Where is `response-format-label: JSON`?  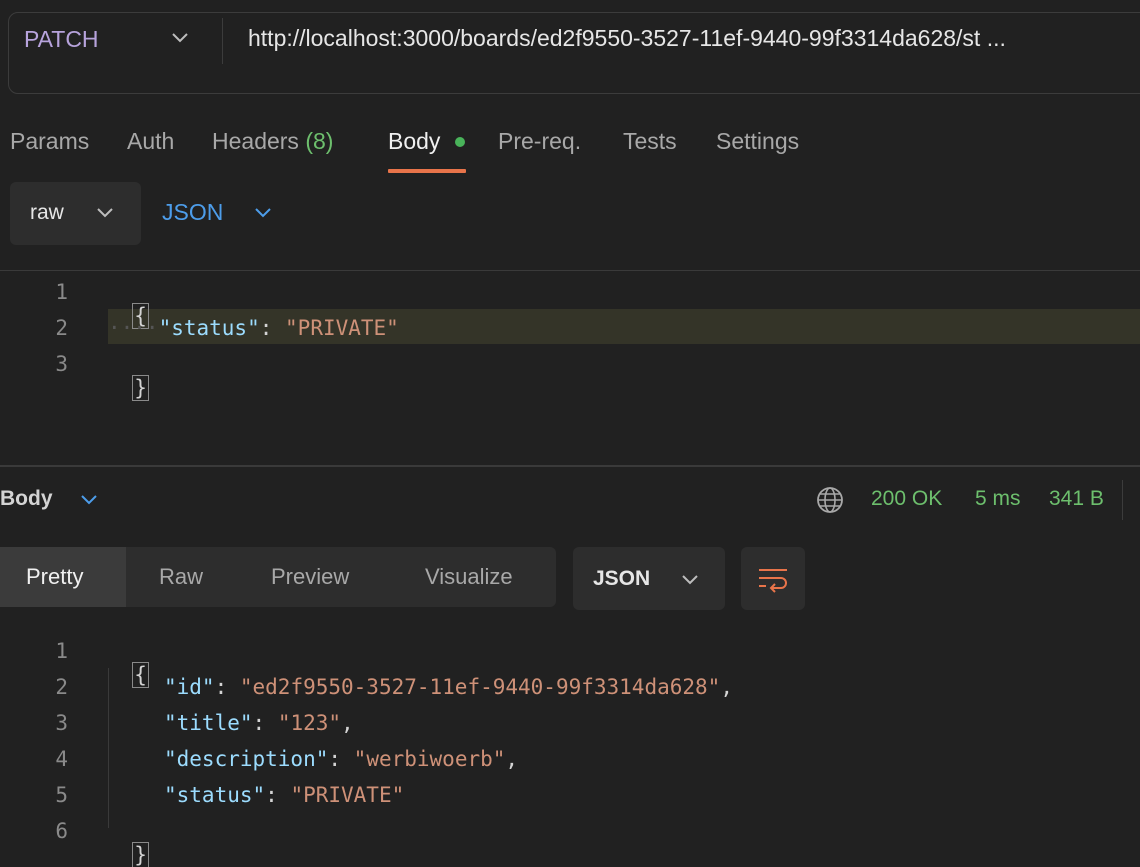
response-format-label: JSON is located at coordinates (622, 578).